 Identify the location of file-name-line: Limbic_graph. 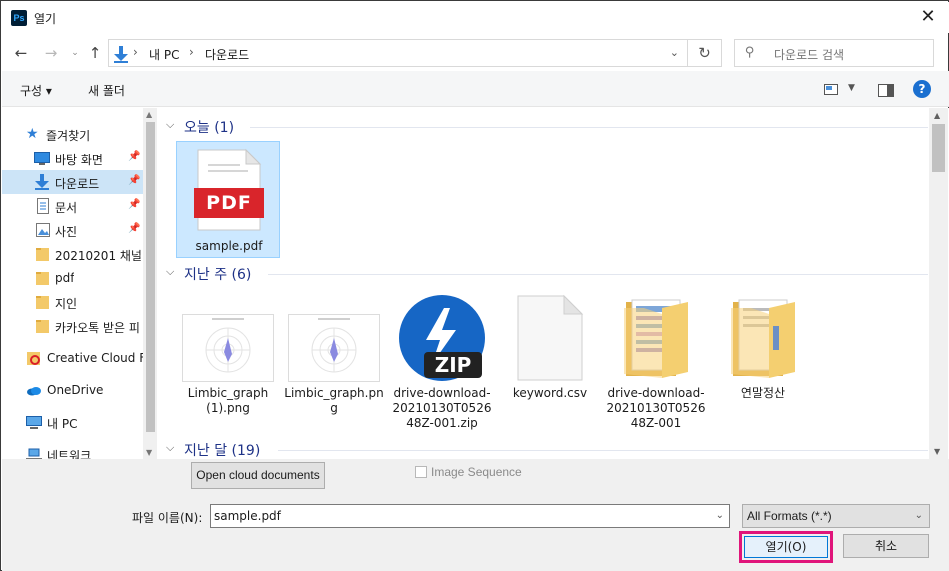
(228, 393).